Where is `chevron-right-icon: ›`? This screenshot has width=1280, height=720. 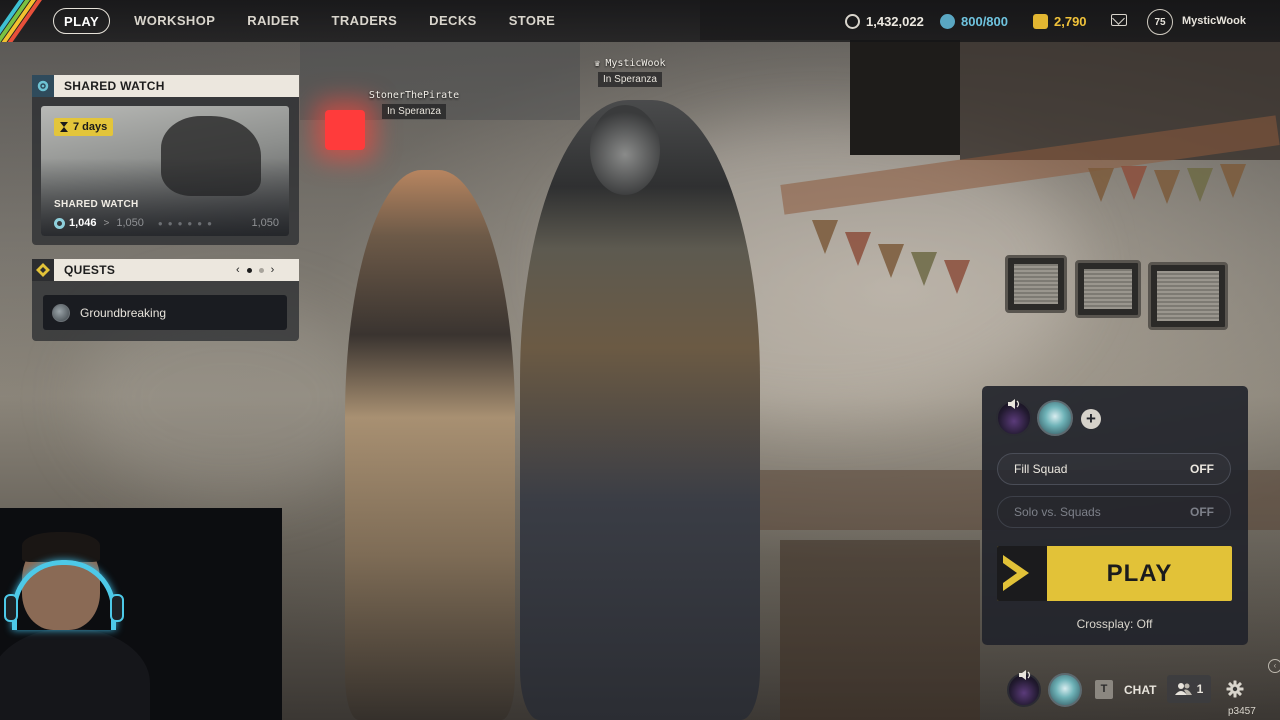
chevron-right-icon: › is located at coordinates (273, 270).